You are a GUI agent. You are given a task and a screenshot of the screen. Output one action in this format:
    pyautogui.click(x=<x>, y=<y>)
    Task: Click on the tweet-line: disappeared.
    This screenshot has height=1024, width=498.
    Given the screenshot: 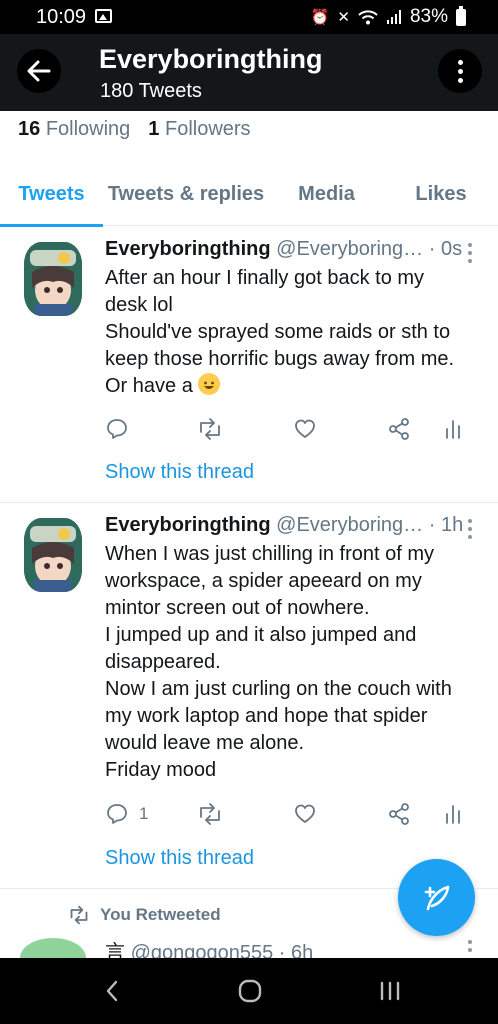 What is the action you would take?
    pyautogui.click(x=163, y=662)
    